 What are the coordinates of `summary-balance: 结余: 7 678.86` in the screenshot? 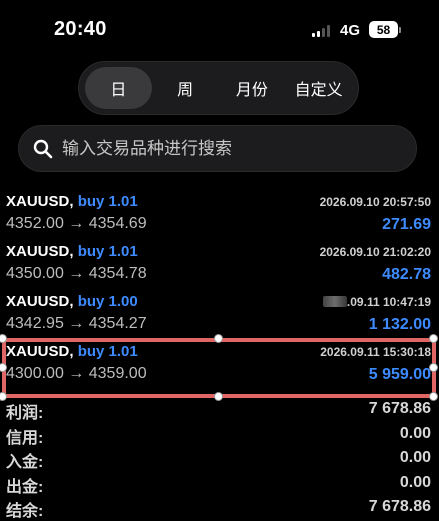 It's located at (219, 508).